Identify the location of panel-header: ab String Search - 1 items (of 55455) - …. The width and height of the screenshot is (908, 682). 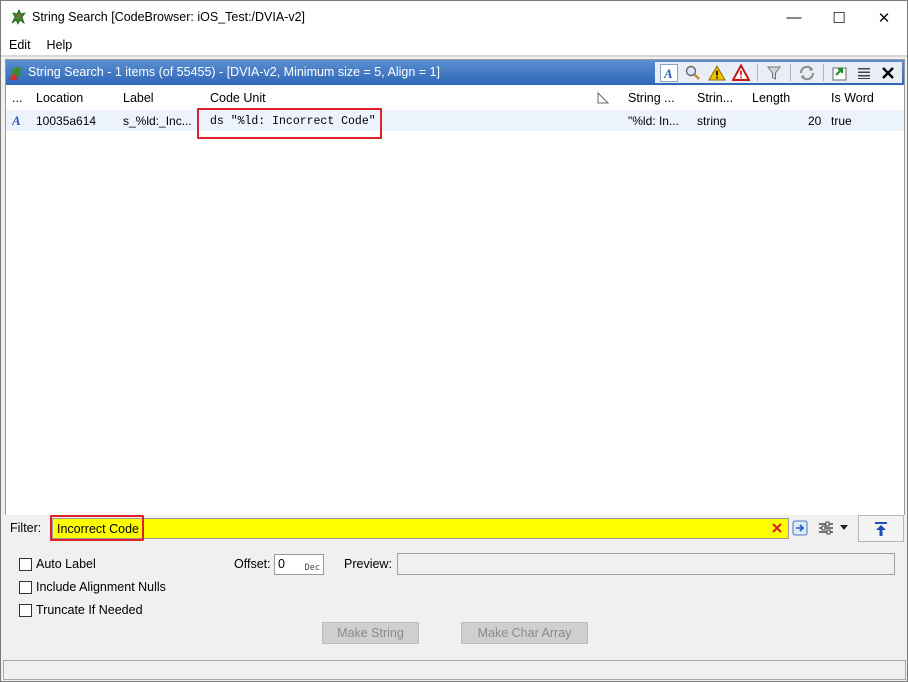
(455, 72).